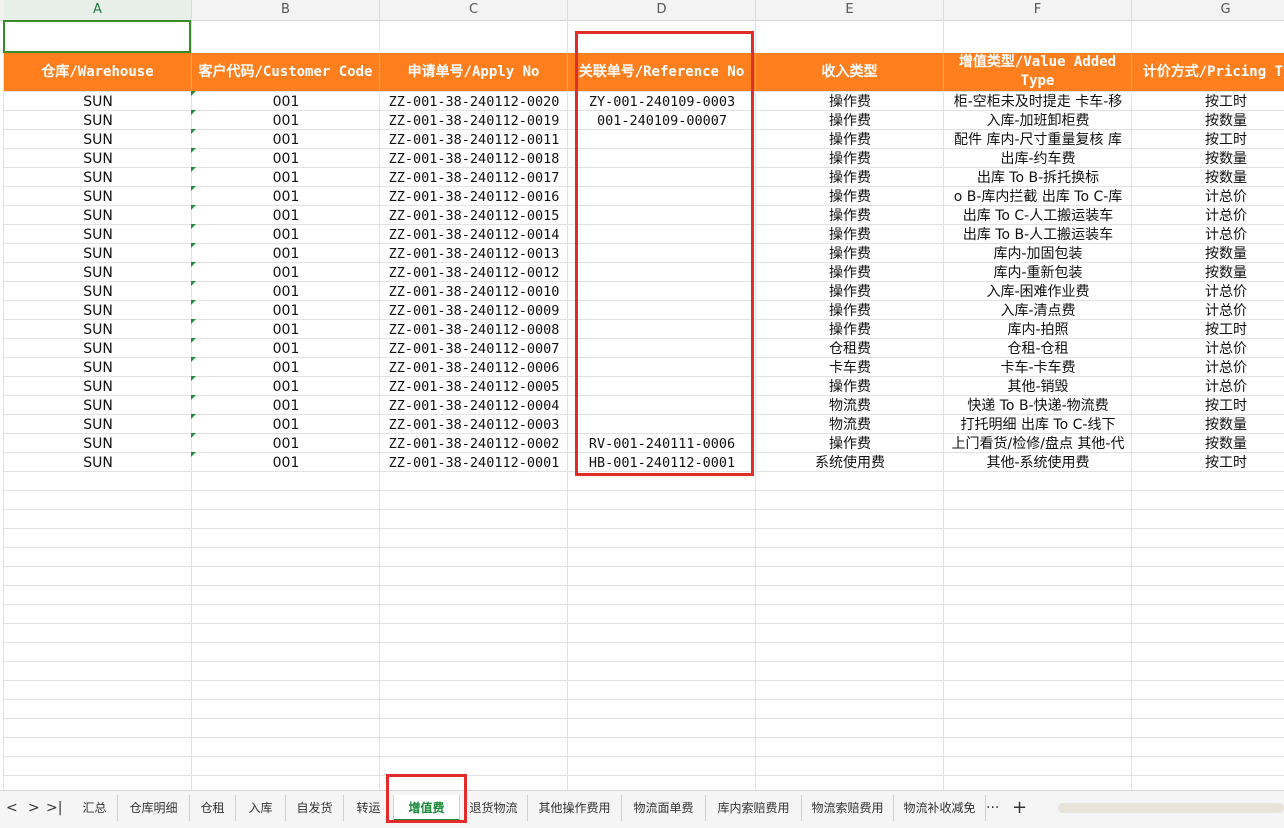  I want to click on column-header-a: A, so click(98, 10).